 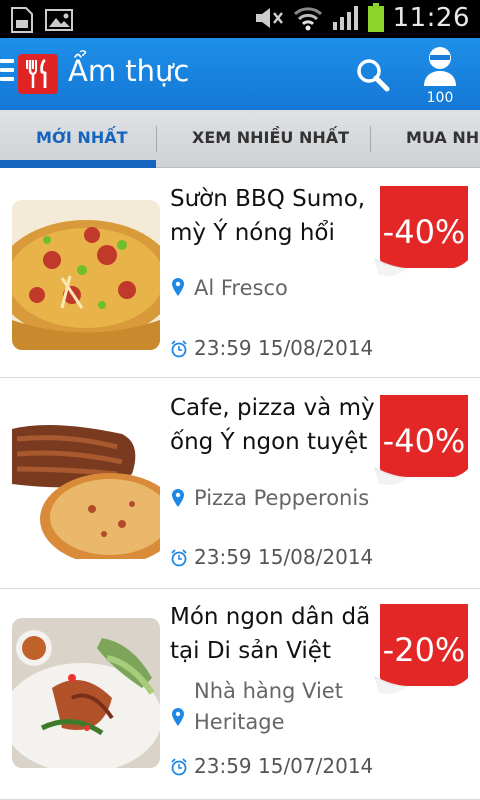 I want to click on deal-image-ribs-pizza, so click(x=86, y=484).